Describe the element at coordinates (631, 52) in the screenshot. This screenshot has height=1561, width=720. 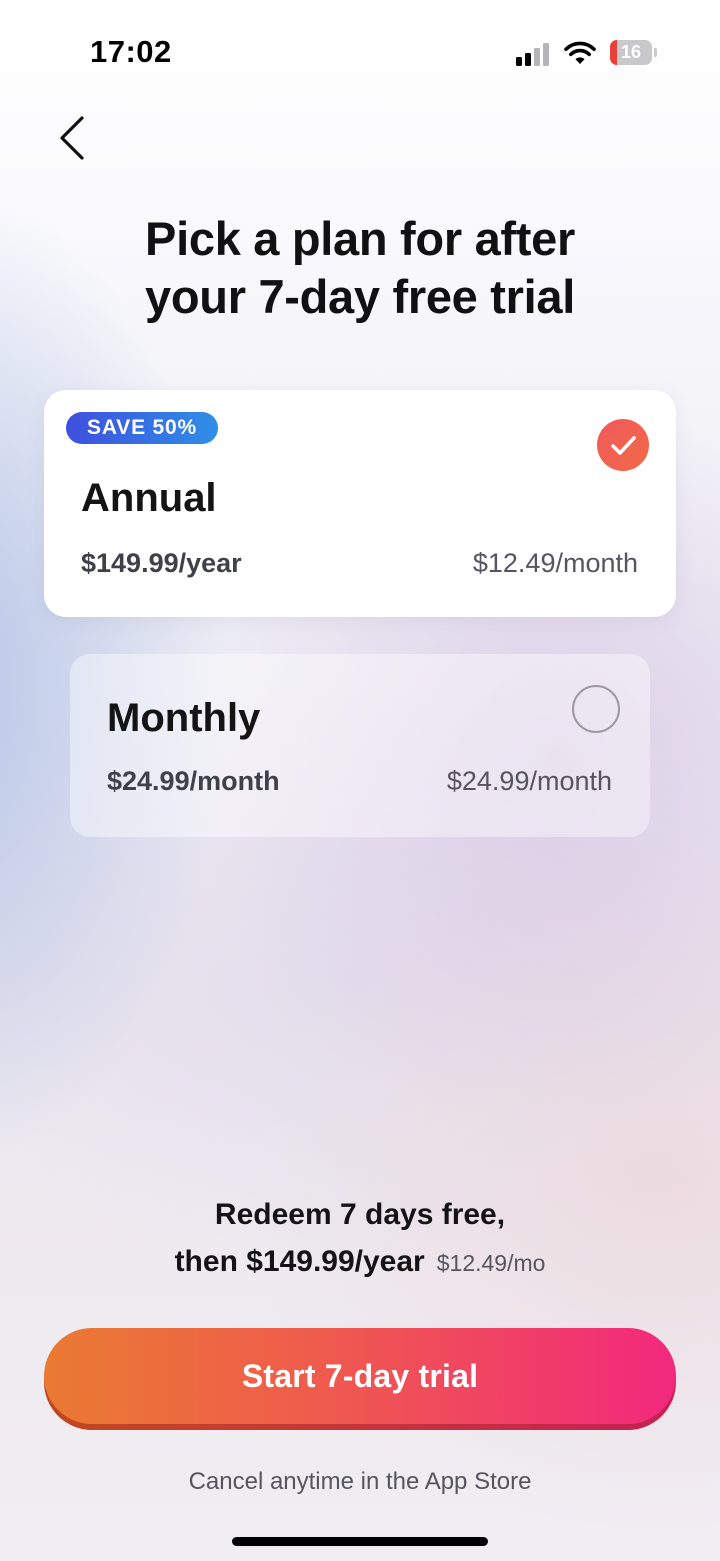
I see `battery-level: 16` at that location.